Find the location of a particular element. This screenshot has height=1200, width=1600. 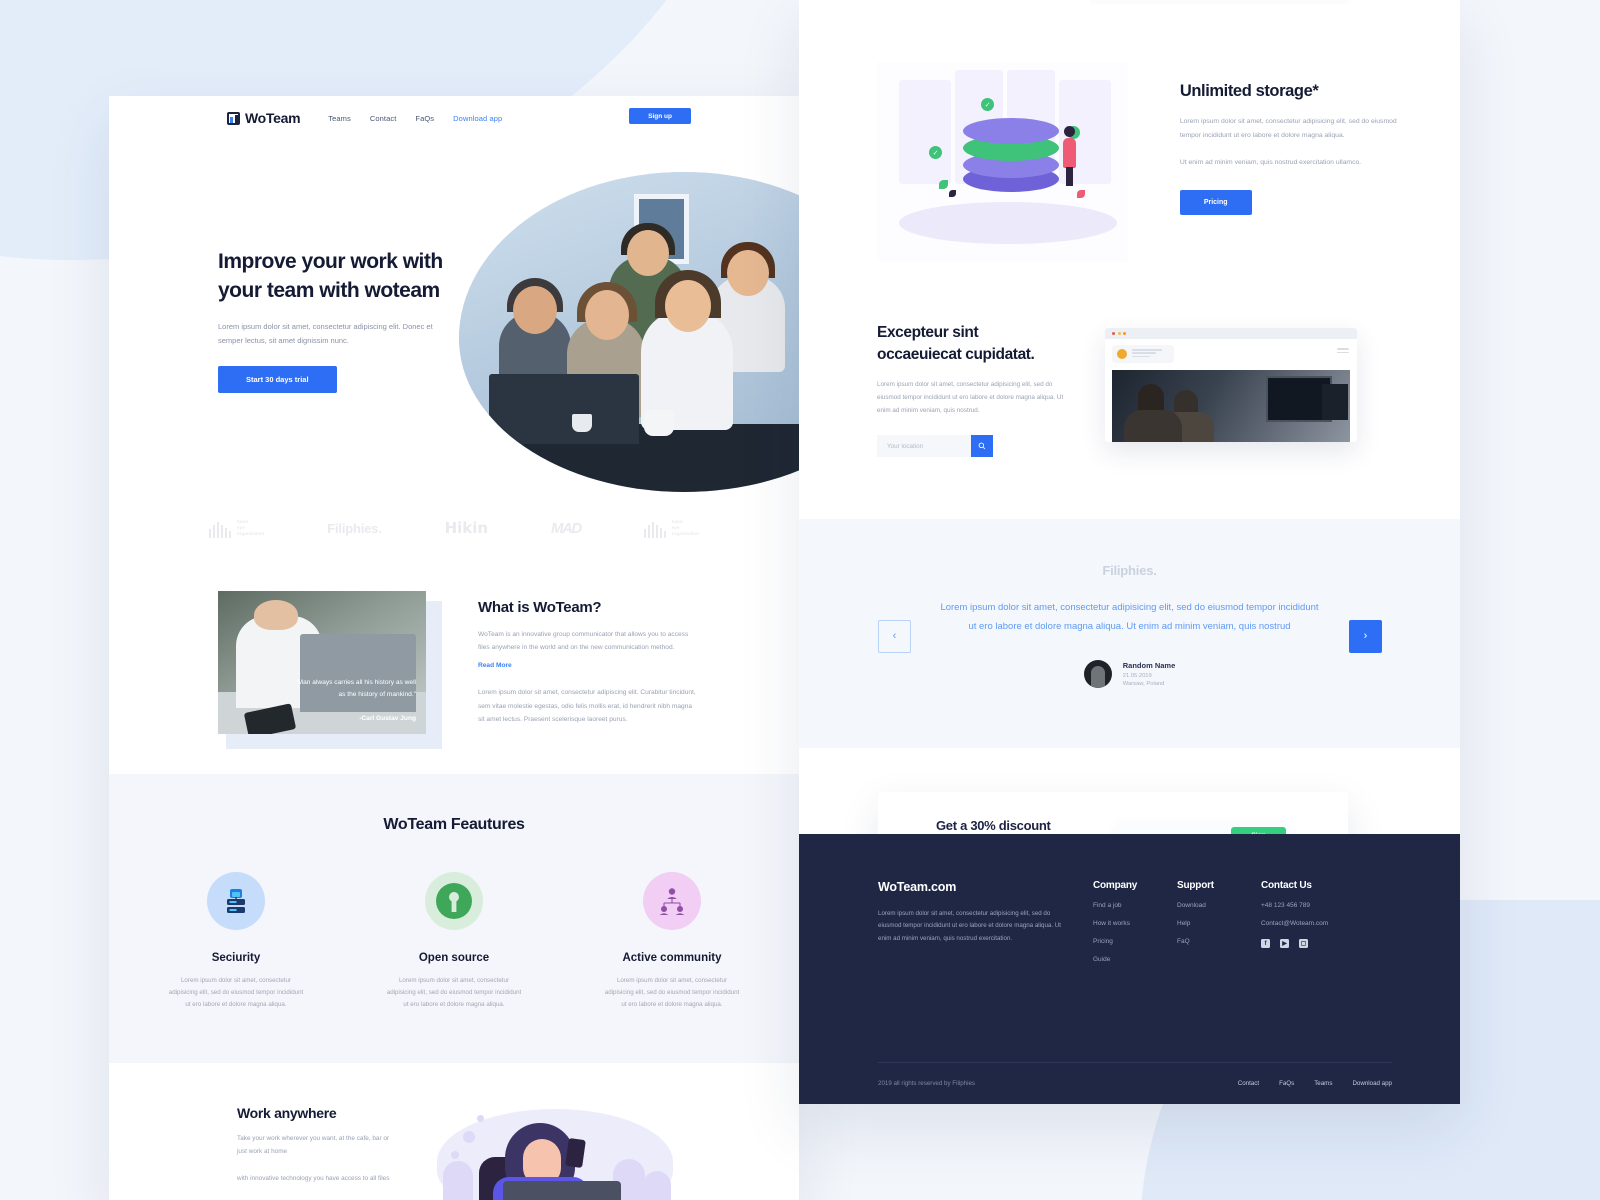

footer-column-support: Support Download Help FaQ is located at coordinates (1219, 921).